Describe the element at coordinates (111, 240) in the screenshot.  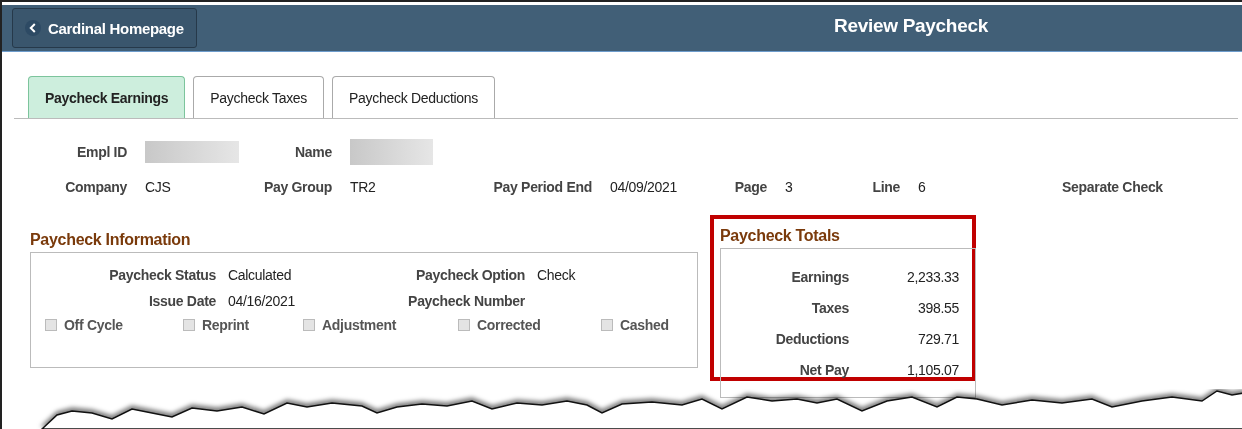
I see `section-title: Paycheck Information` at that location.